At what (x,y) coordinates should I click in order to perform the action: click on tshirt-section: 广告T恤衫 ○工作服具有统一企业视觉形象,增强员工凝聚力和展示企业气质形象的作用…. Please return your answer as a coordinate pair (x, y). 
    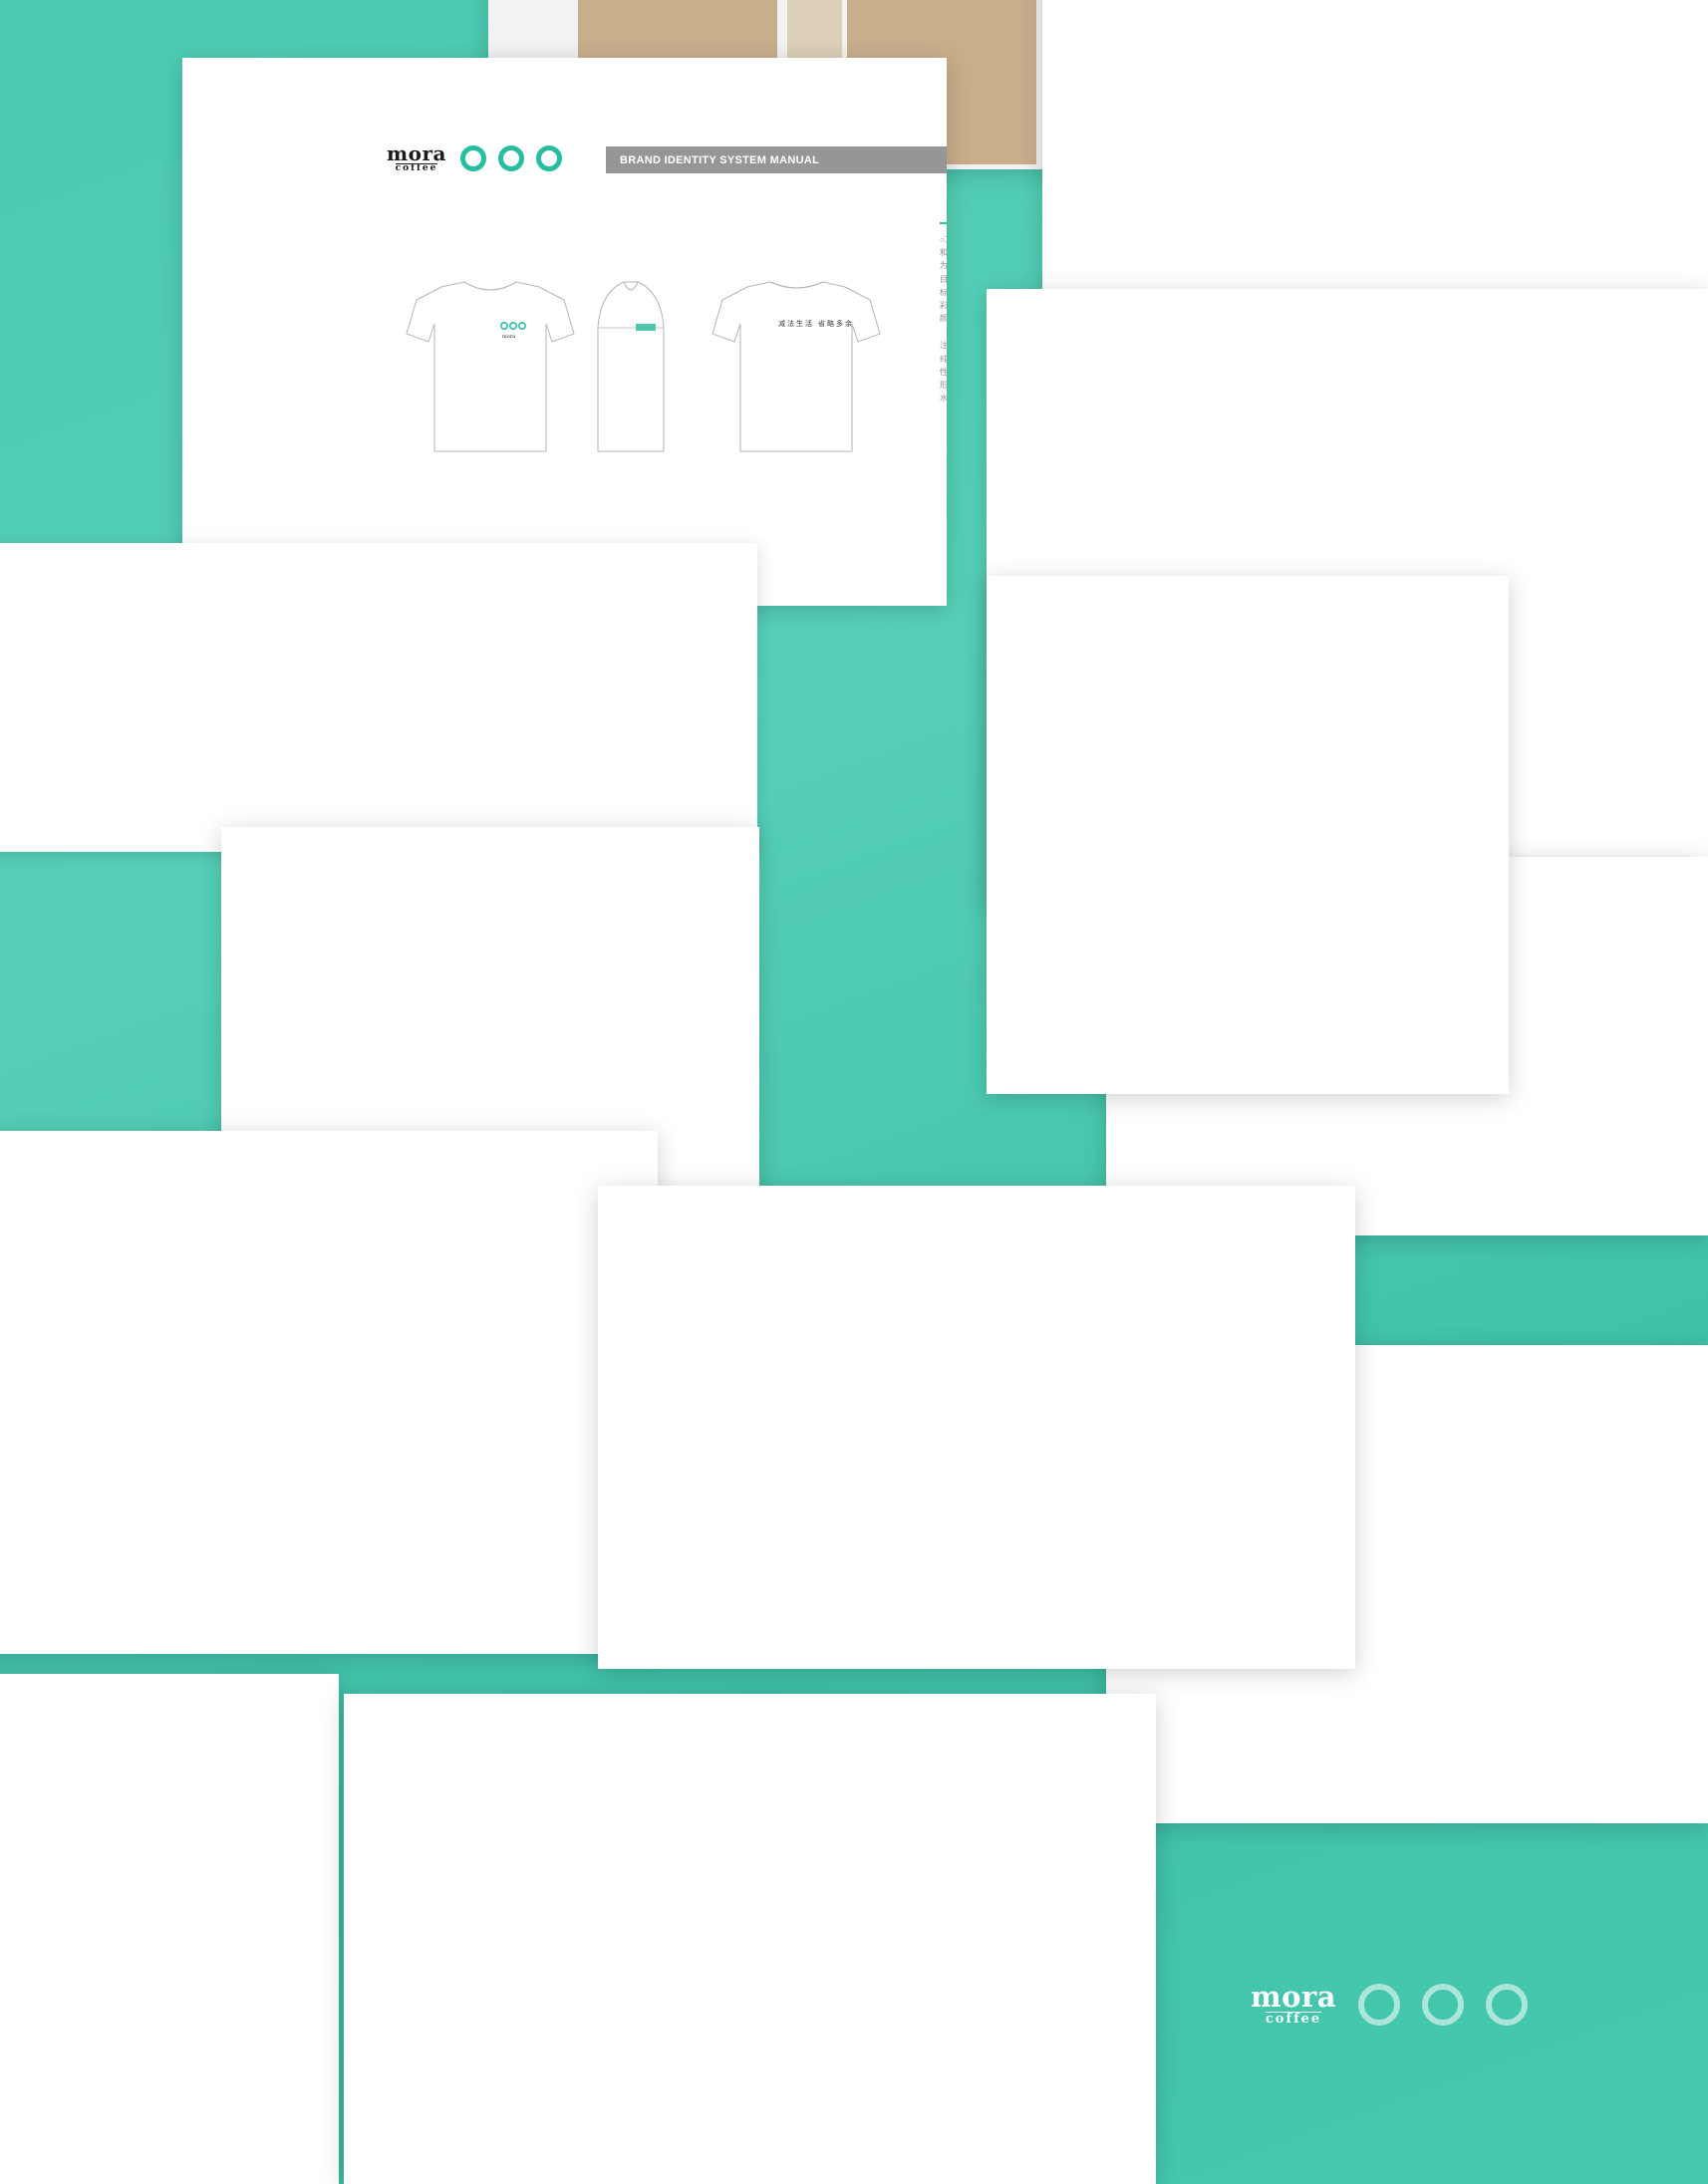
    Looking at the image, I should click on (943, 301).